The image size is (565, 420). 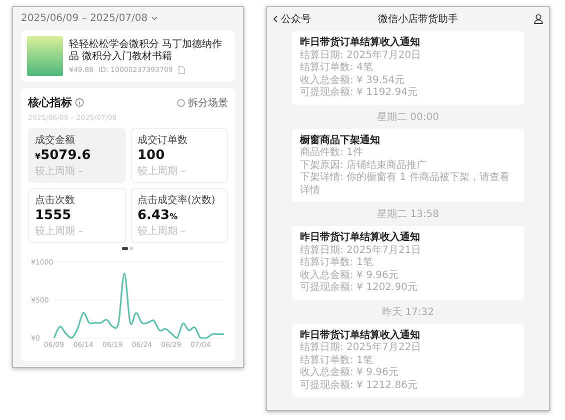 What do you see at coordinates (55, 200) in the screenshot?
I see `metric-label: 点击次数` at bounding box center [55, 200].